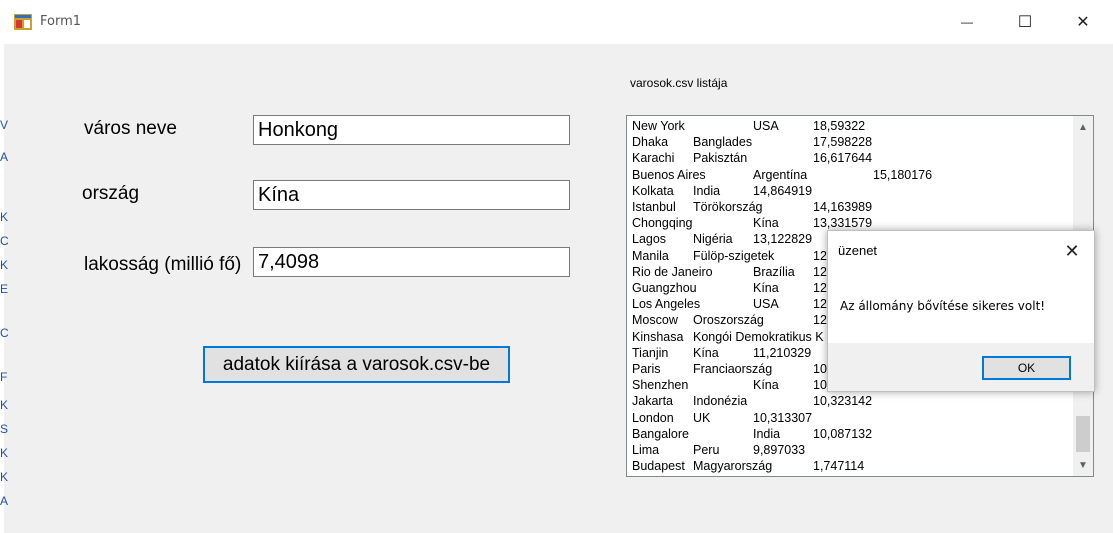 The image size is (1113, 533). What do you see at coordinates (702, 417) in the screenshot?
I see `list-item-field: UK` at bounding box center [702, 417].